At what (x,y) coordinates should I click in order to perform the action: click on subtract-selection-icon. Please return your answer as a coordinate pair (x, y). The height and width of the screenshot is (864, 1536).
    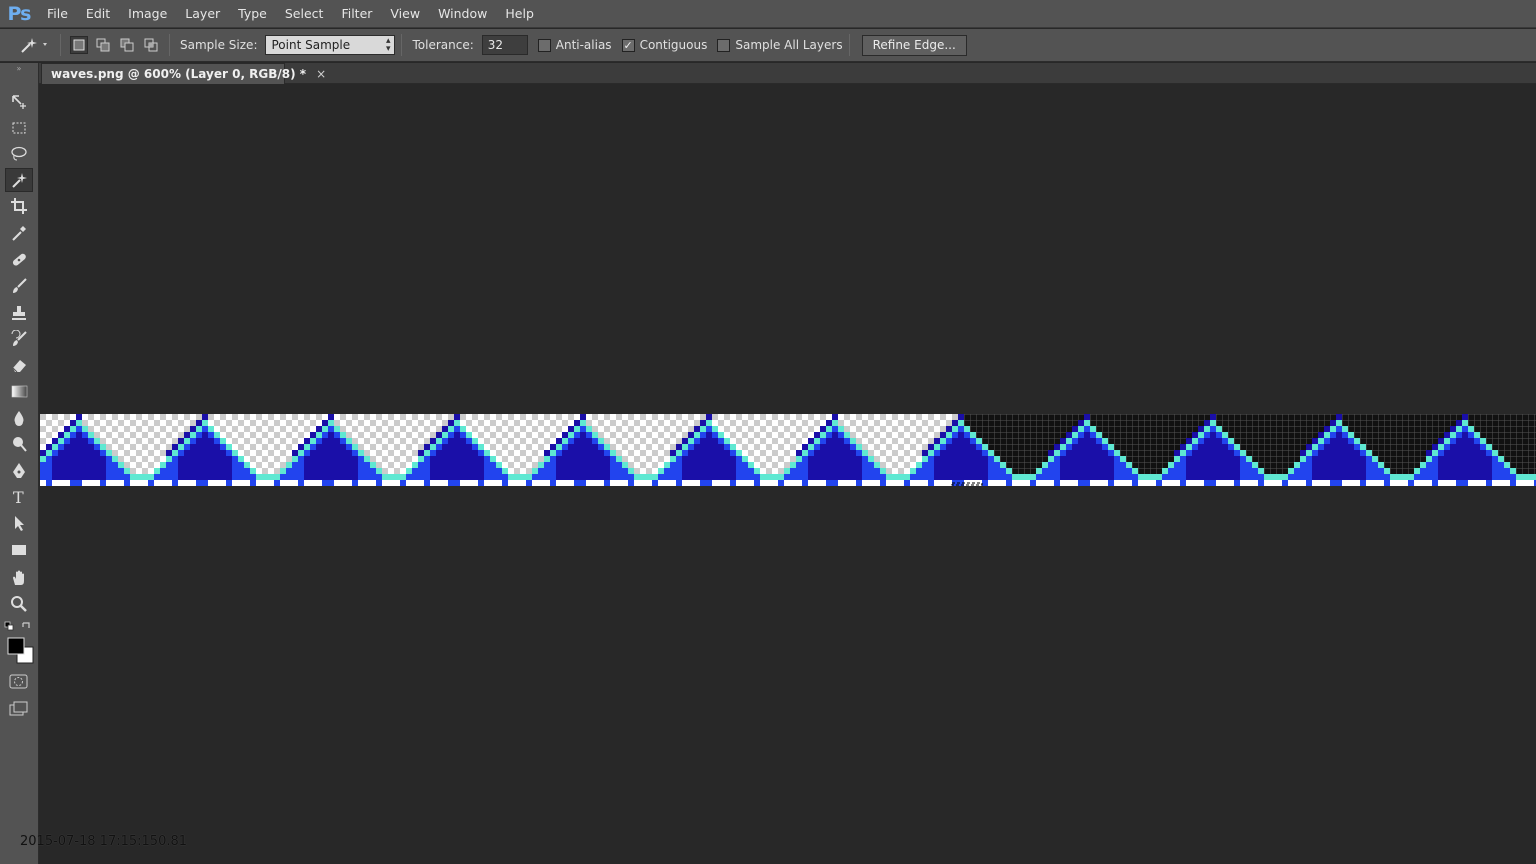
    Looking at the image, I should click on (127, 45).